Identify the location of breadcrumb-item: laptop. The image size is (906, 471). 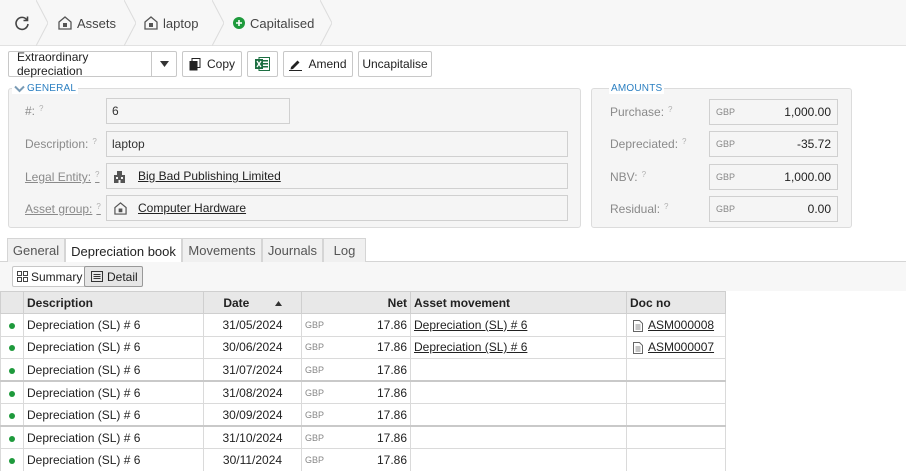
(171, 23).